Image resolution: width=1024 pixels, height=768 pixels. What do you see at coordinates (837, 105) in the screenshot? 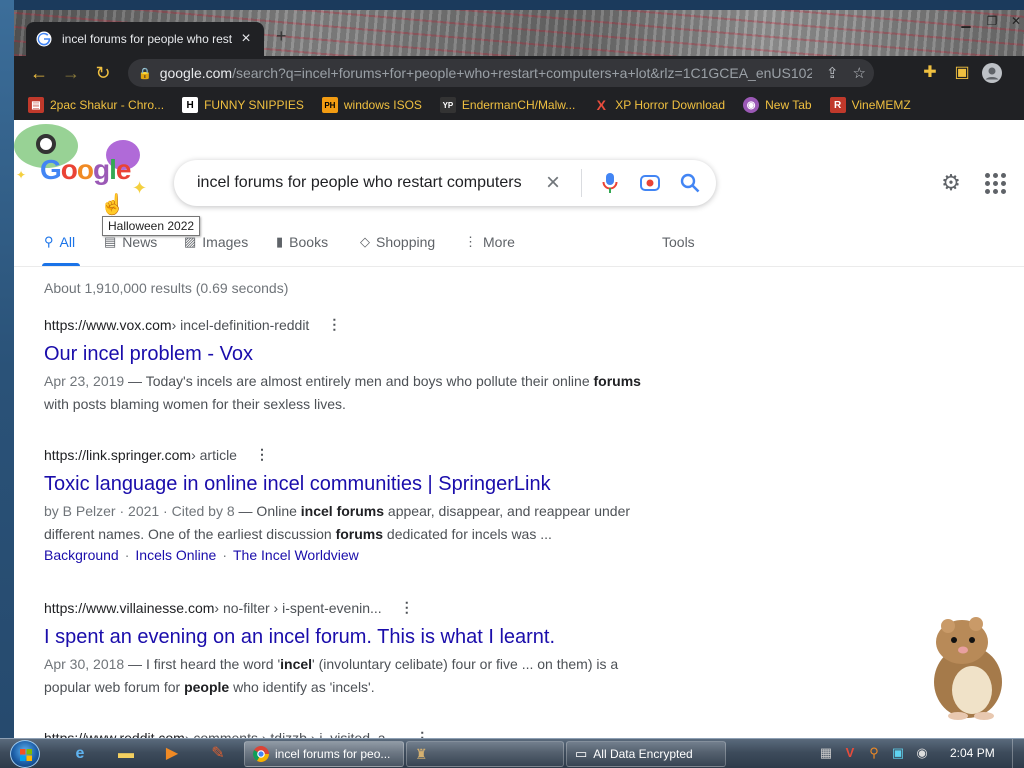
I see `r-logo-icon: R` at bounding box center [837, 105].